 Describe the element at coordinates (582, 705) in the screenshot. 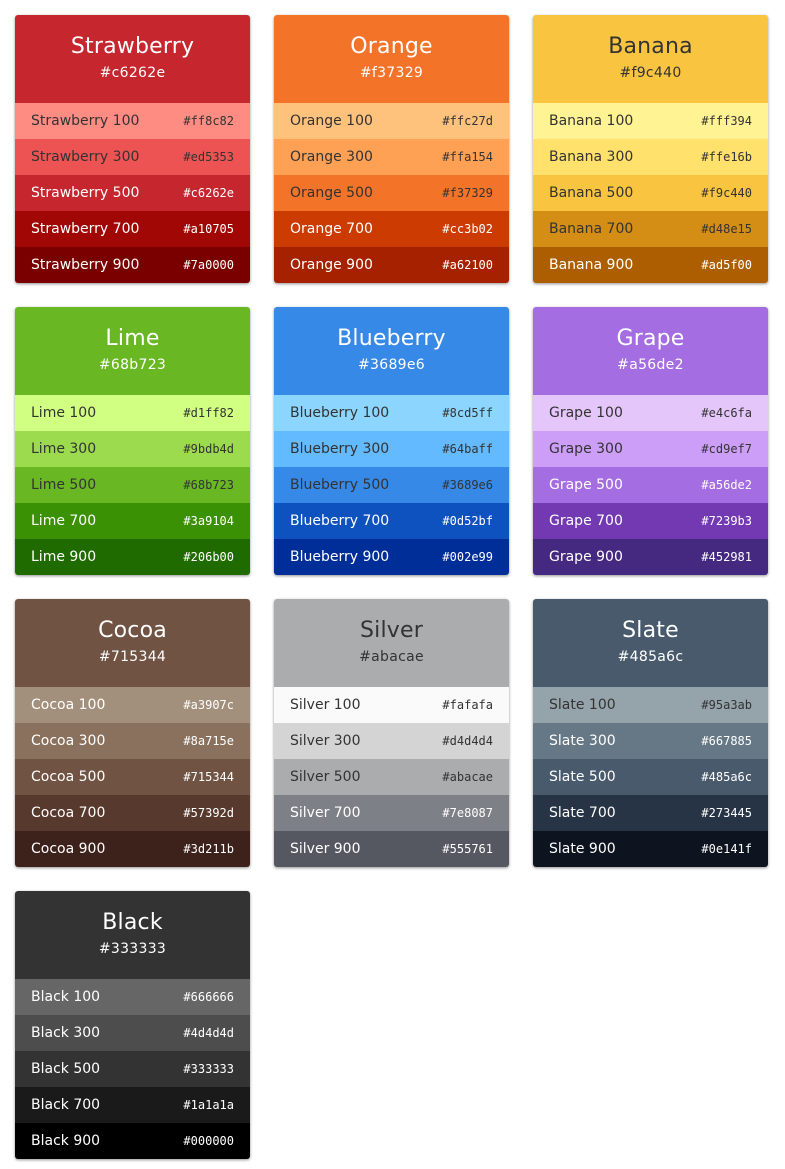

I see `shade-label: Slate 100` at that location.